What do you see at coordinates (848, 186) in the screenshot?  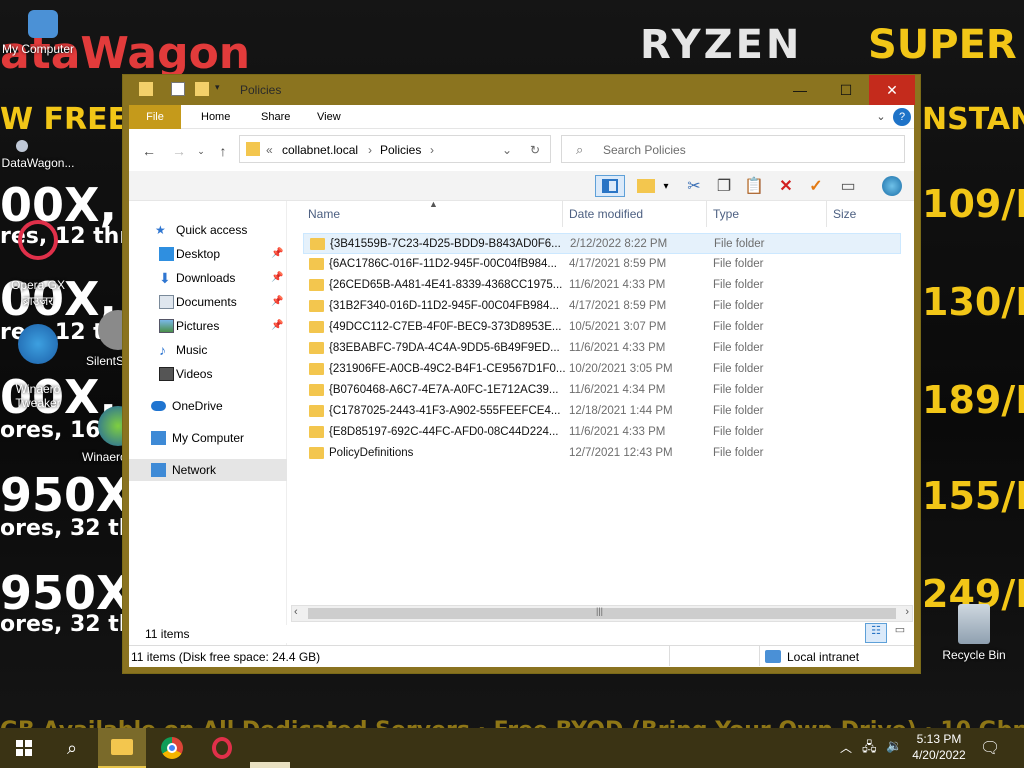 I see `properties-icon: ▭` at bounding box center [848, 186].